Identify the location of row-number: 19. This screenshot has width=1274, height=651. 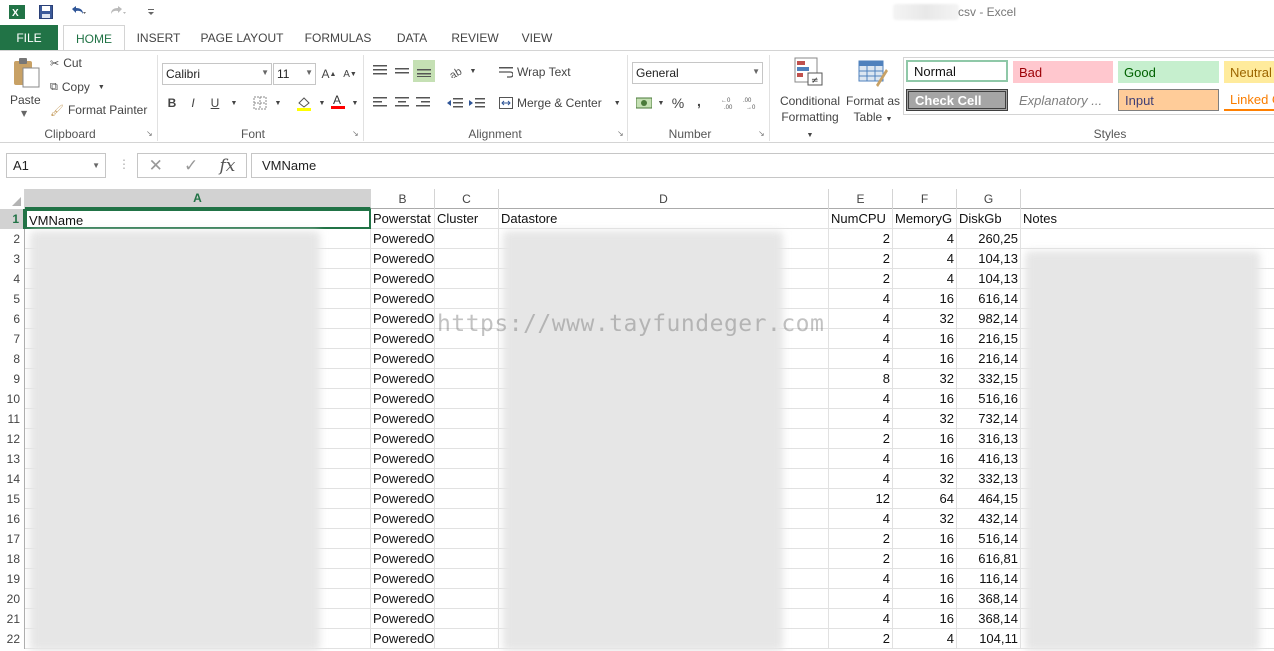
(12, 579).